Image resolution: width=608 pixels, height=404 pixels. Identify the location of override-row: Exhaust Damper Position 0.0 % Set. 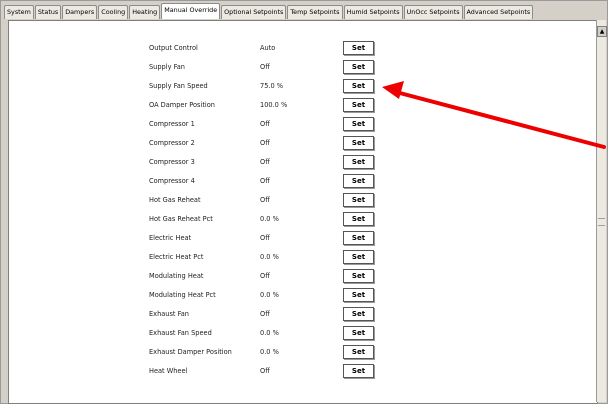
(303, 354).